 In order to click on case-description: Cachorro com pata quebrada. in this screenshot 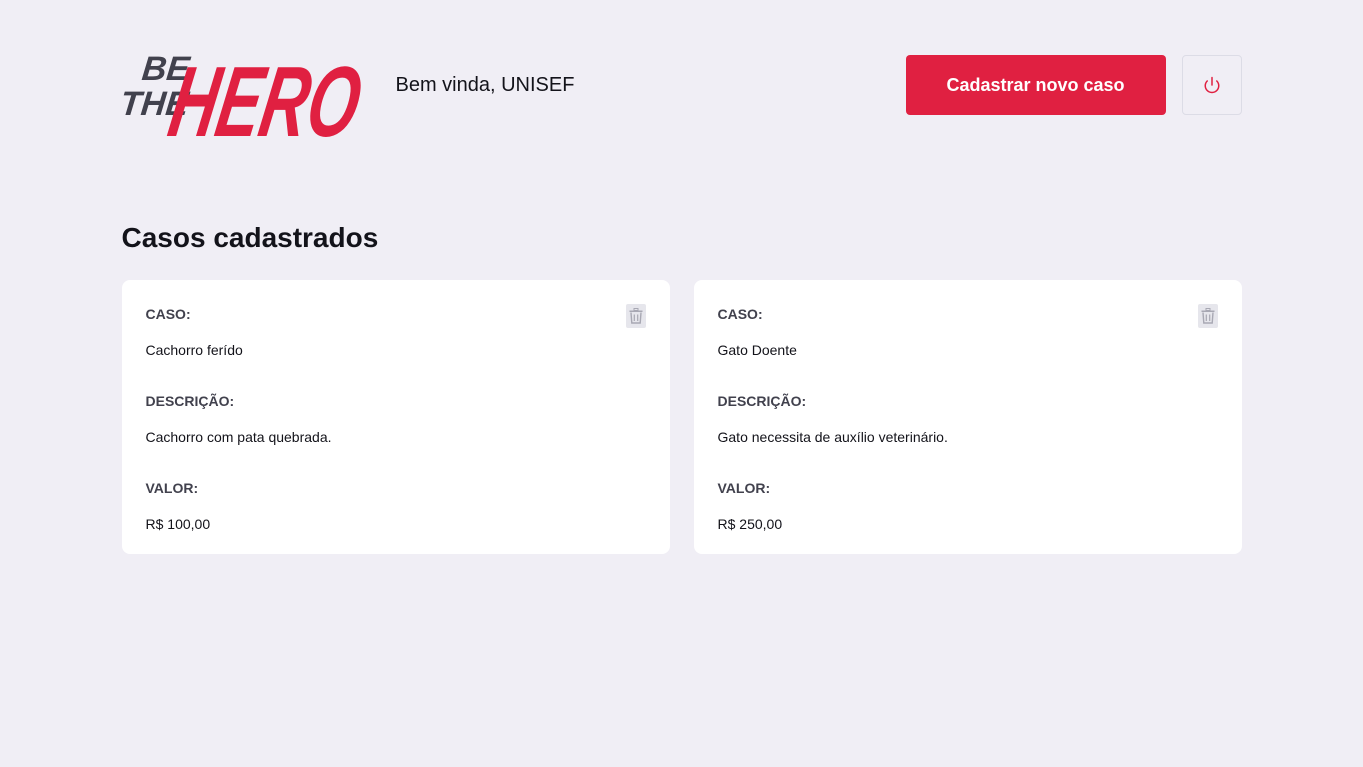, I will do `click(238, 437)`.